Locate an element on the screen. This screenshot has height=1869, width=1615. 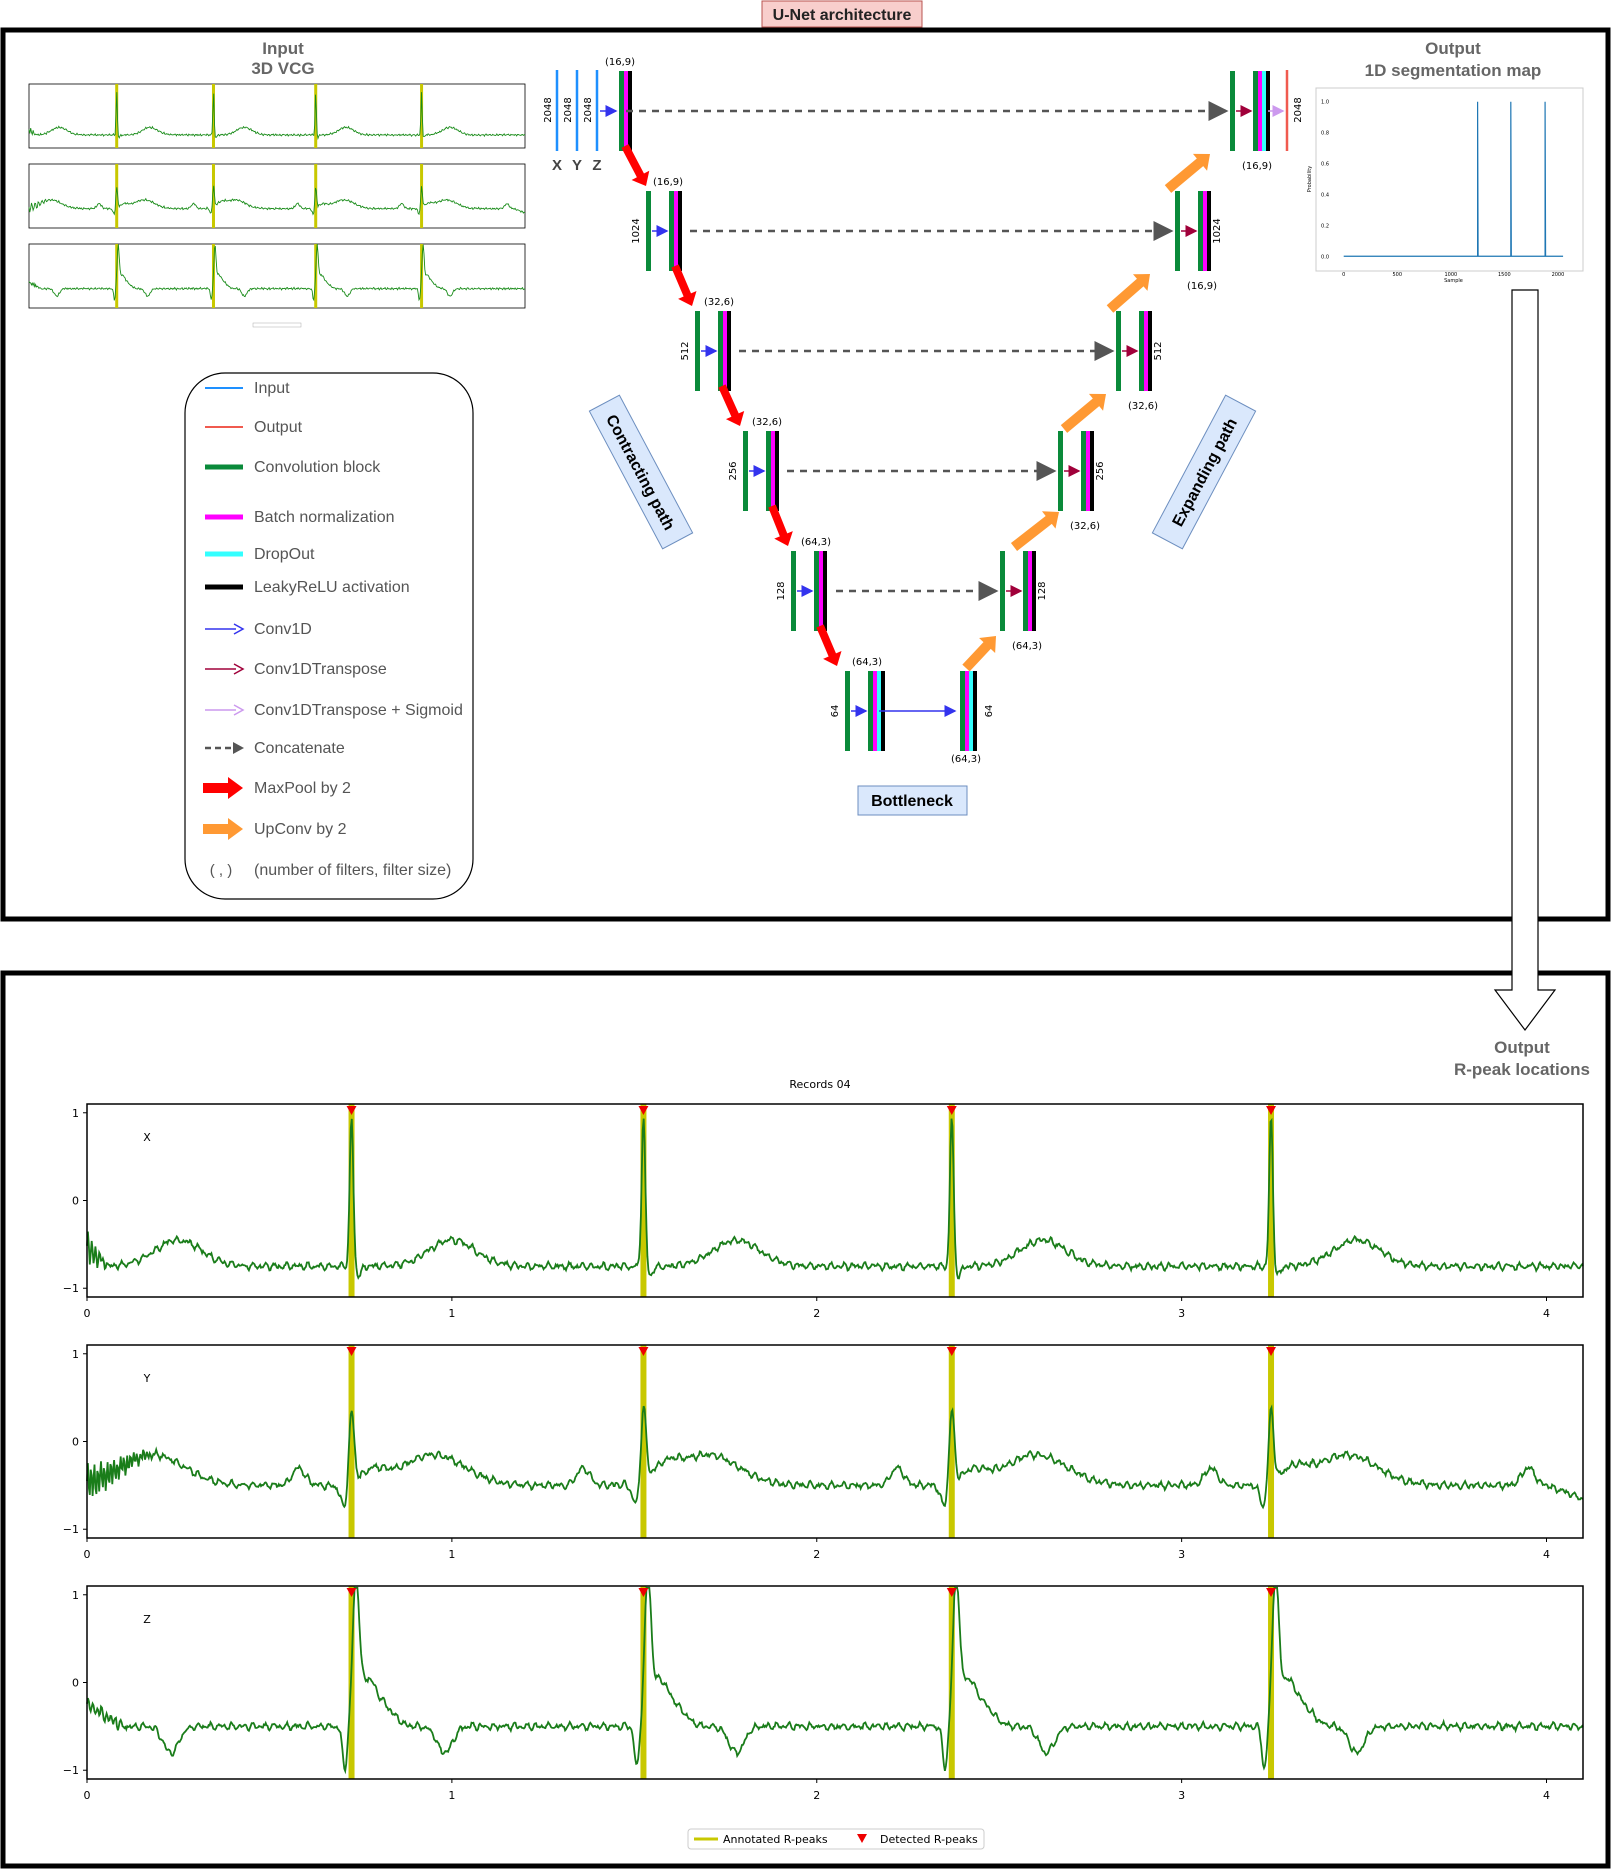
series-label: Z is located at coordinates (147, 1619).